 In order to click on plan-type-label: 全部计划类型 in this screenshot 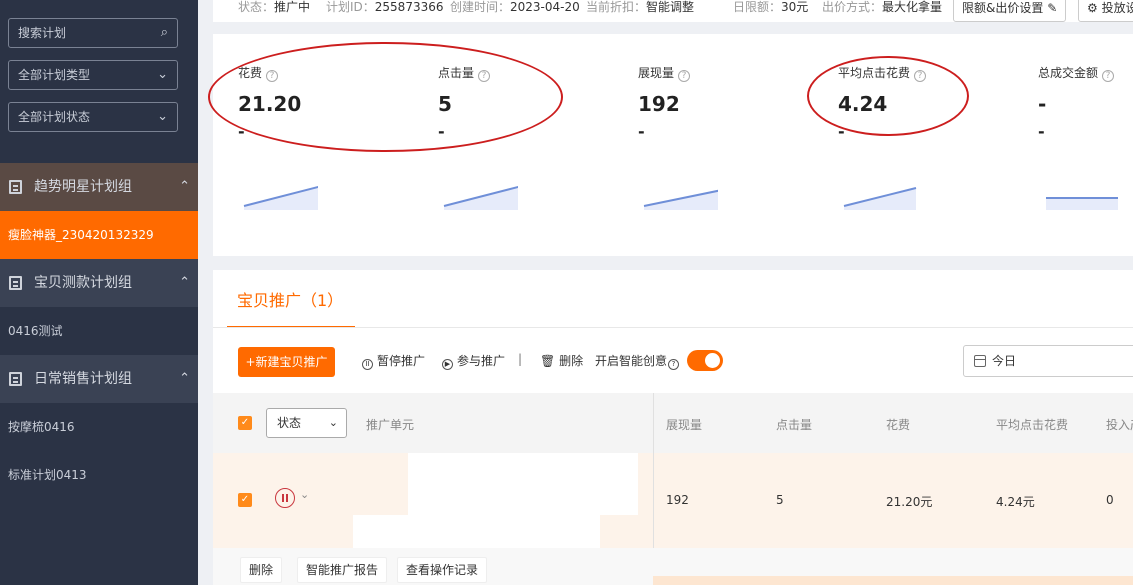, I will do `click(54, 75)`.